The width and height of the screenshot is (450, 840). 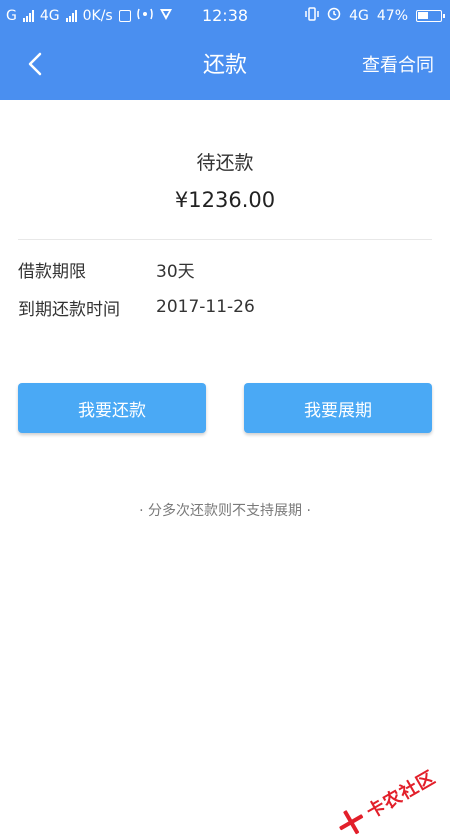 I want to click on due-date-value: 2017-11-26, so click(x=205, y=307).